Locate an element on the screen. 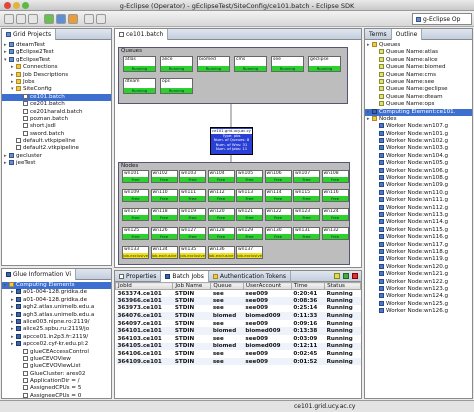 This screenshot has height=412, width=474. project-tree-item: ▾ SiteConfig is located at coordinates (56, 89).